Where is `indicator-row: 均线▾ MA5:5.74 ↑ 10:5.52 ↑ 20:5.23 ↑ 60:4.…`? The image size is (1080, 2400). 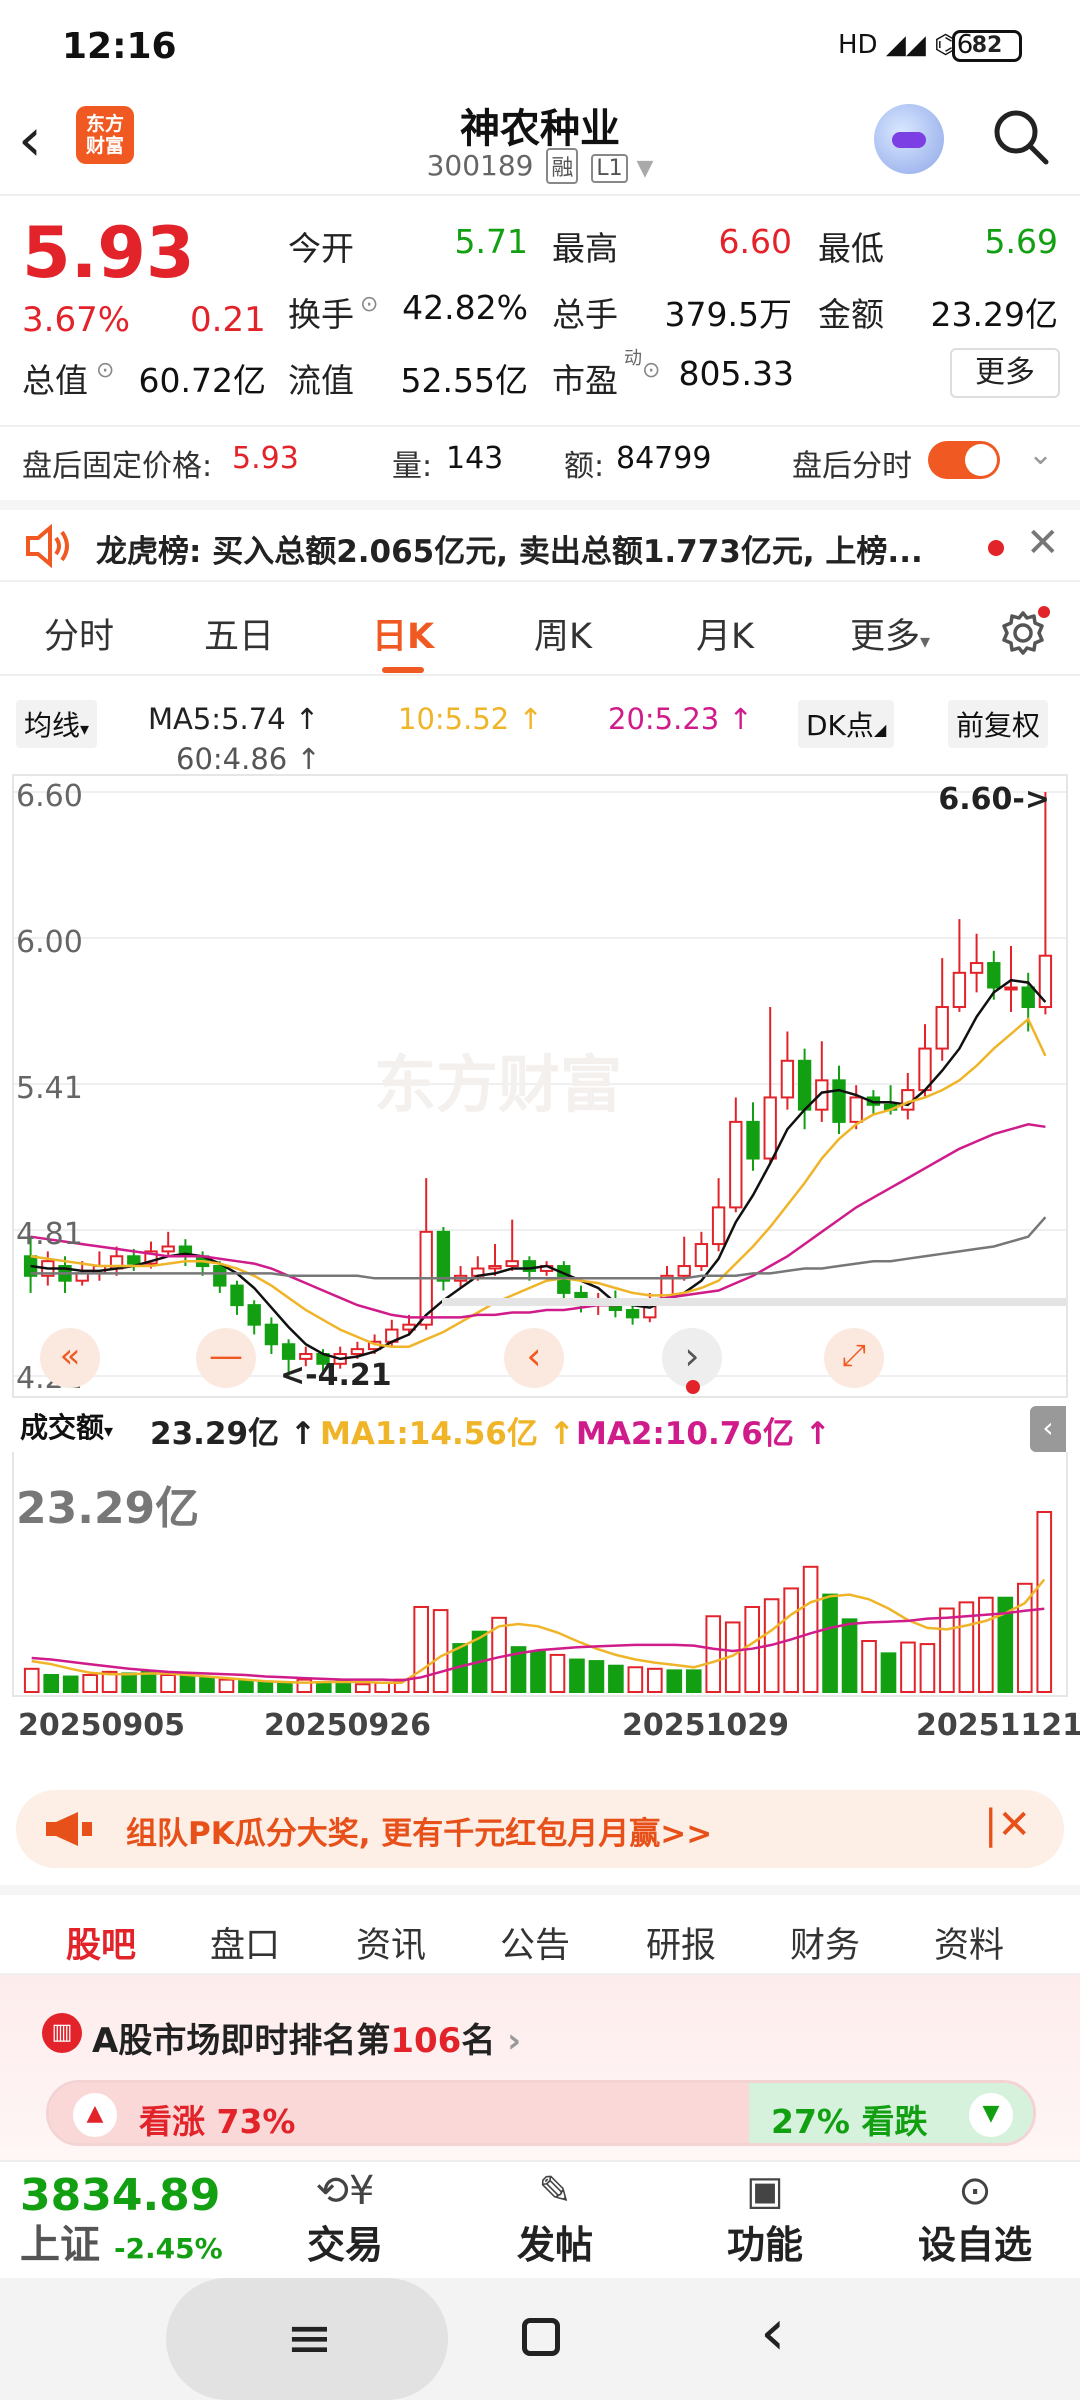 indicator-row: 均线▾ MA5:5.74 ↑ 10:5.52 ↑ 20:5.23 ↑ 60:4.… is located at coordinates (540, 733).